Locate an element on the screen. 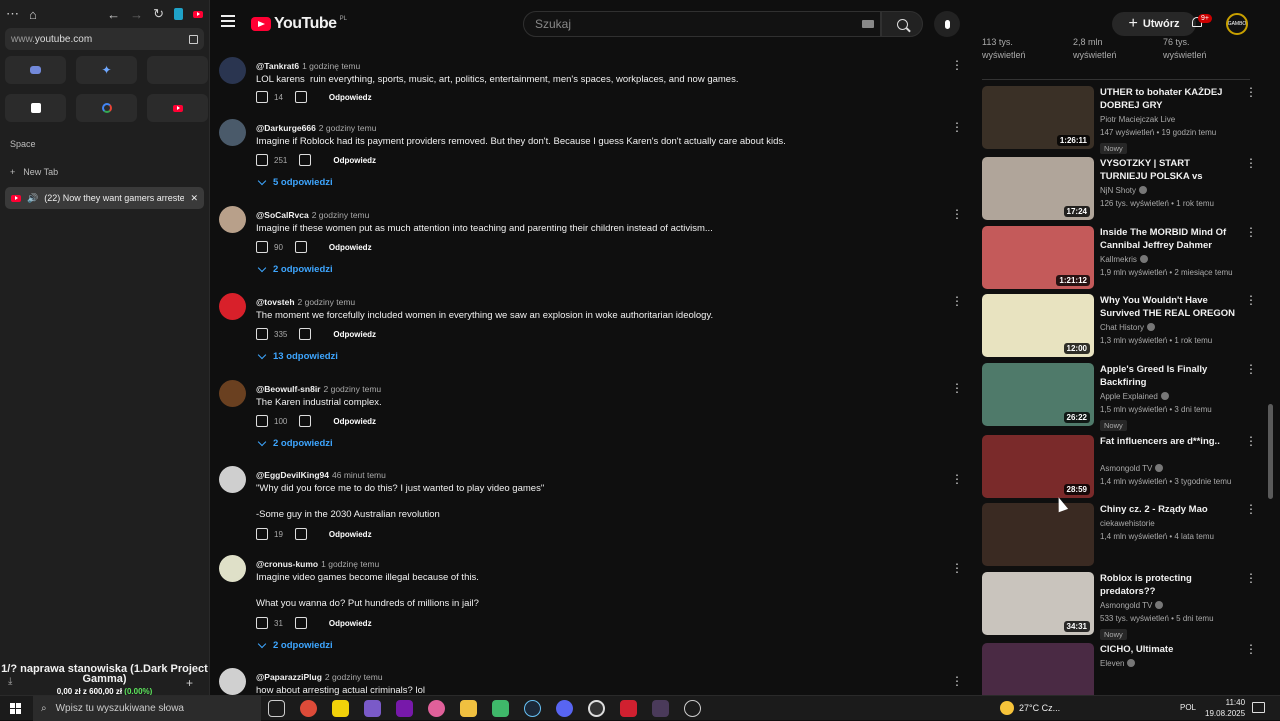 The width and height of the screenshot is (1280, 721). youtube-logo: YouTube PL is located at coordinates (299, 24).